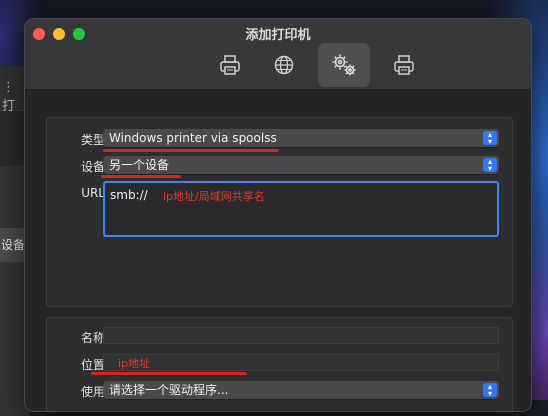  What do you see at coordinates (193, 138) in the screenshot?
I see `type-select-value: Windows printer via spoolss` at bounding box center [193, 138].